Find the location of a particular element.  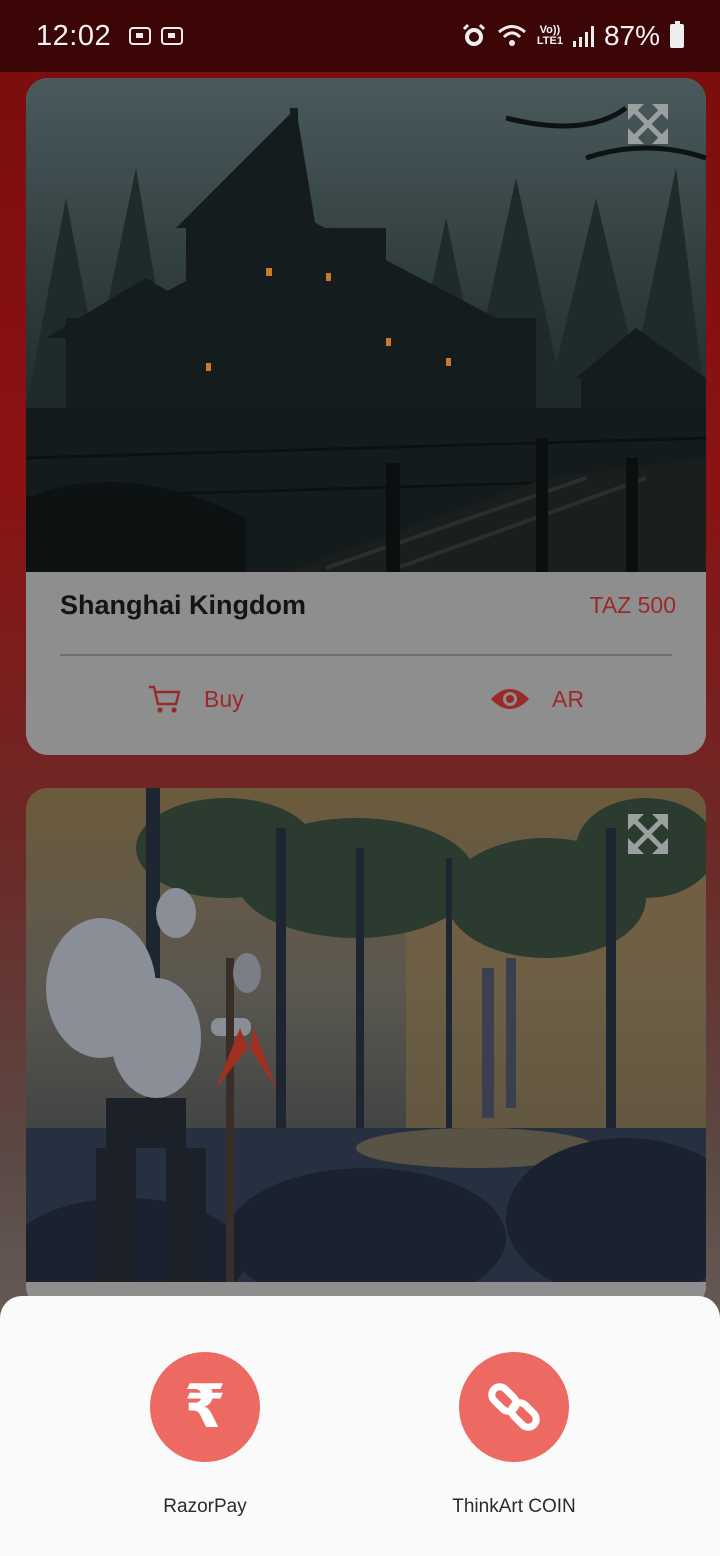

lte-label: LTE1 is located at coordinates (549, 41).